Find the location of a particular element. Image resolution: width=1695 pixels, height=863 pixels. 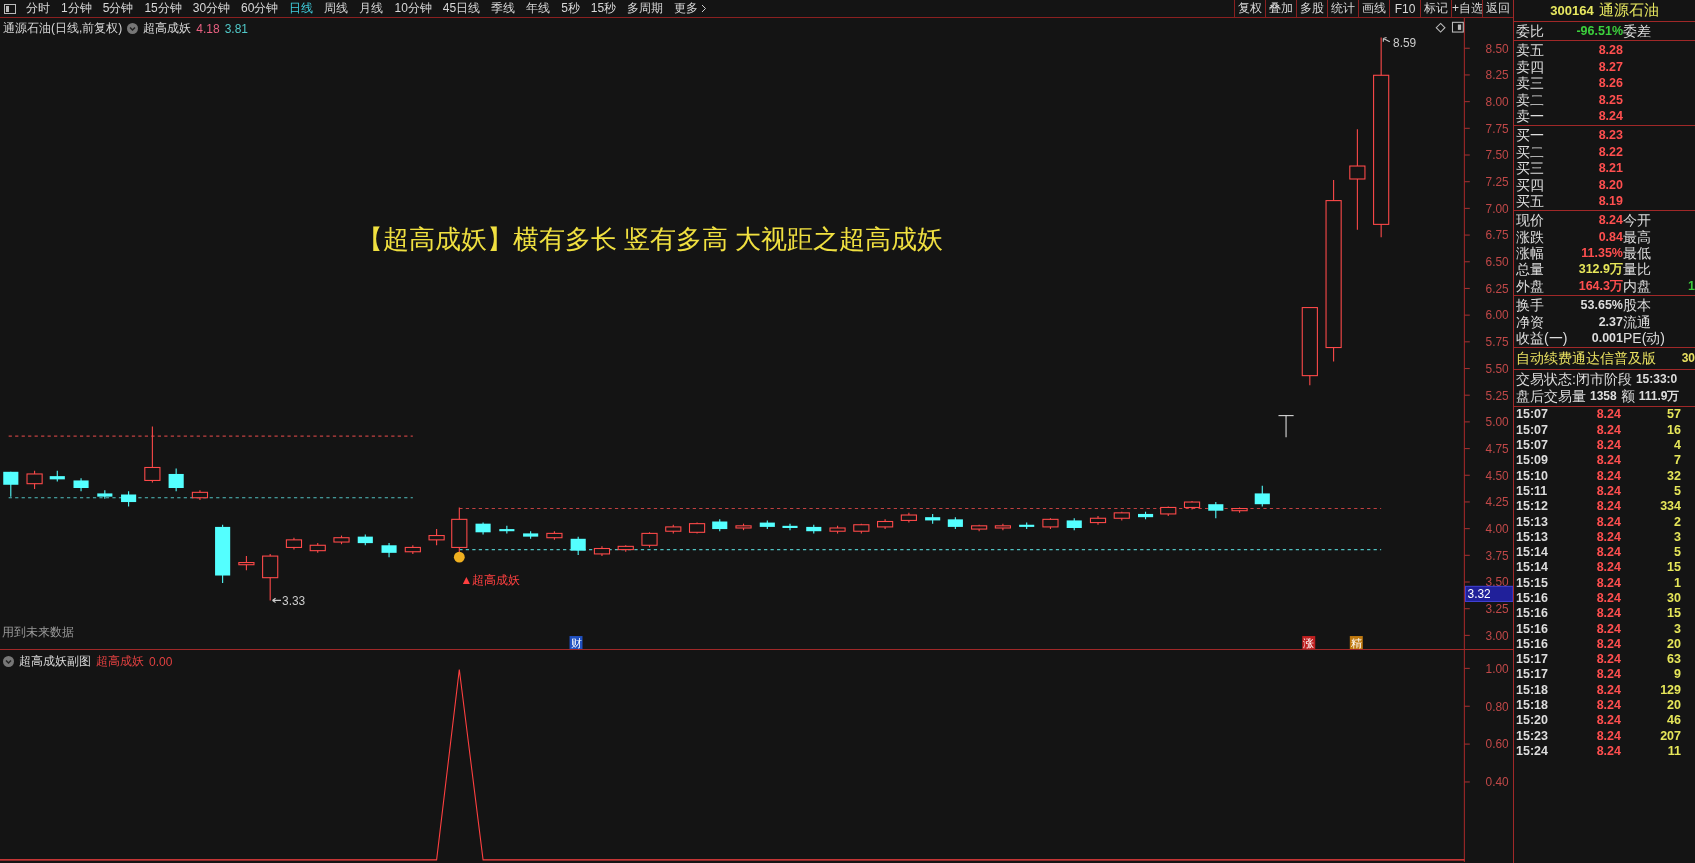

price-tick: 3.75 is located at coordinates (1497, 555).